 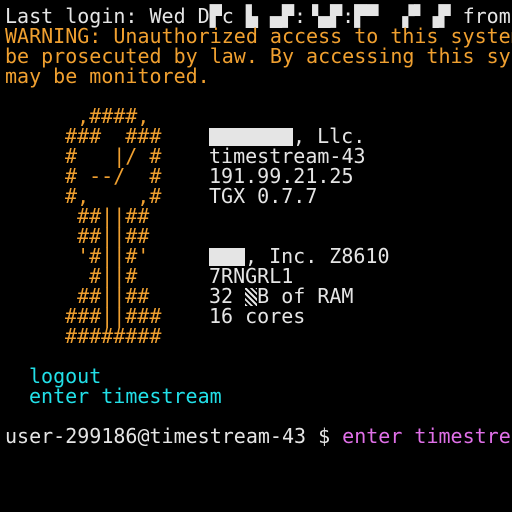 What do you see at coordinates (299, 256) in the screenshot?
I see `hw-vendor-line: , Inc. Z8610` at bounding box center [299, 256].